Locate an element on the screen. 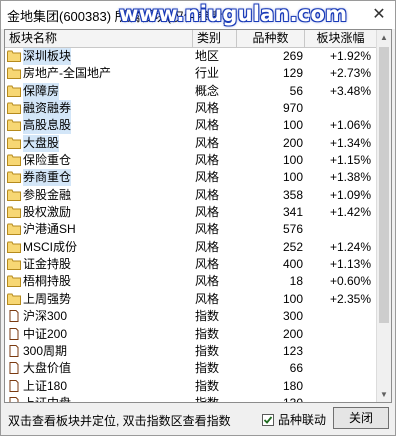 The width and height of the screenshot is (396, 436). table-row: 沪深300 指数 300 is located at coordinates (191, 316).